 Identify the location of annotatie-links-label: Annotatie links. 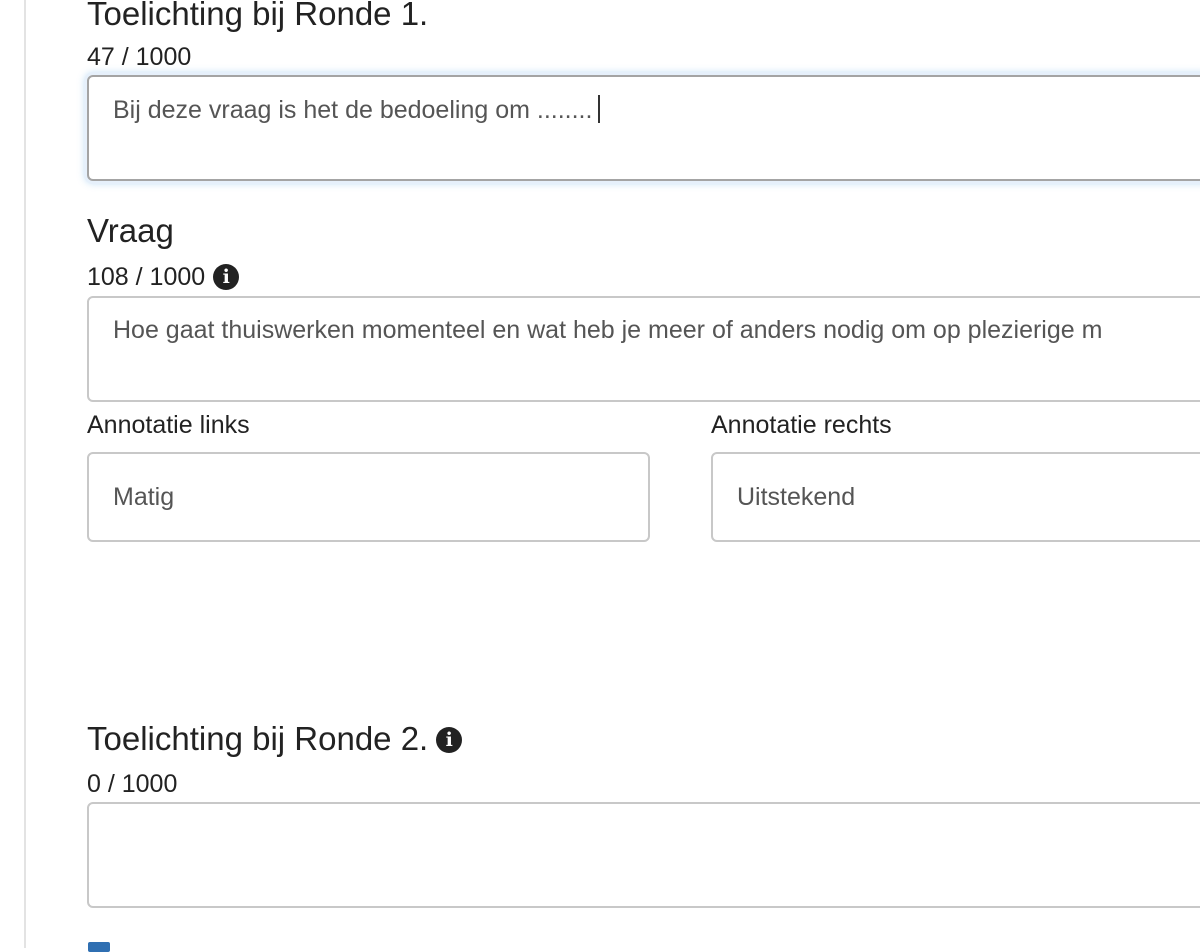
(168, 425).